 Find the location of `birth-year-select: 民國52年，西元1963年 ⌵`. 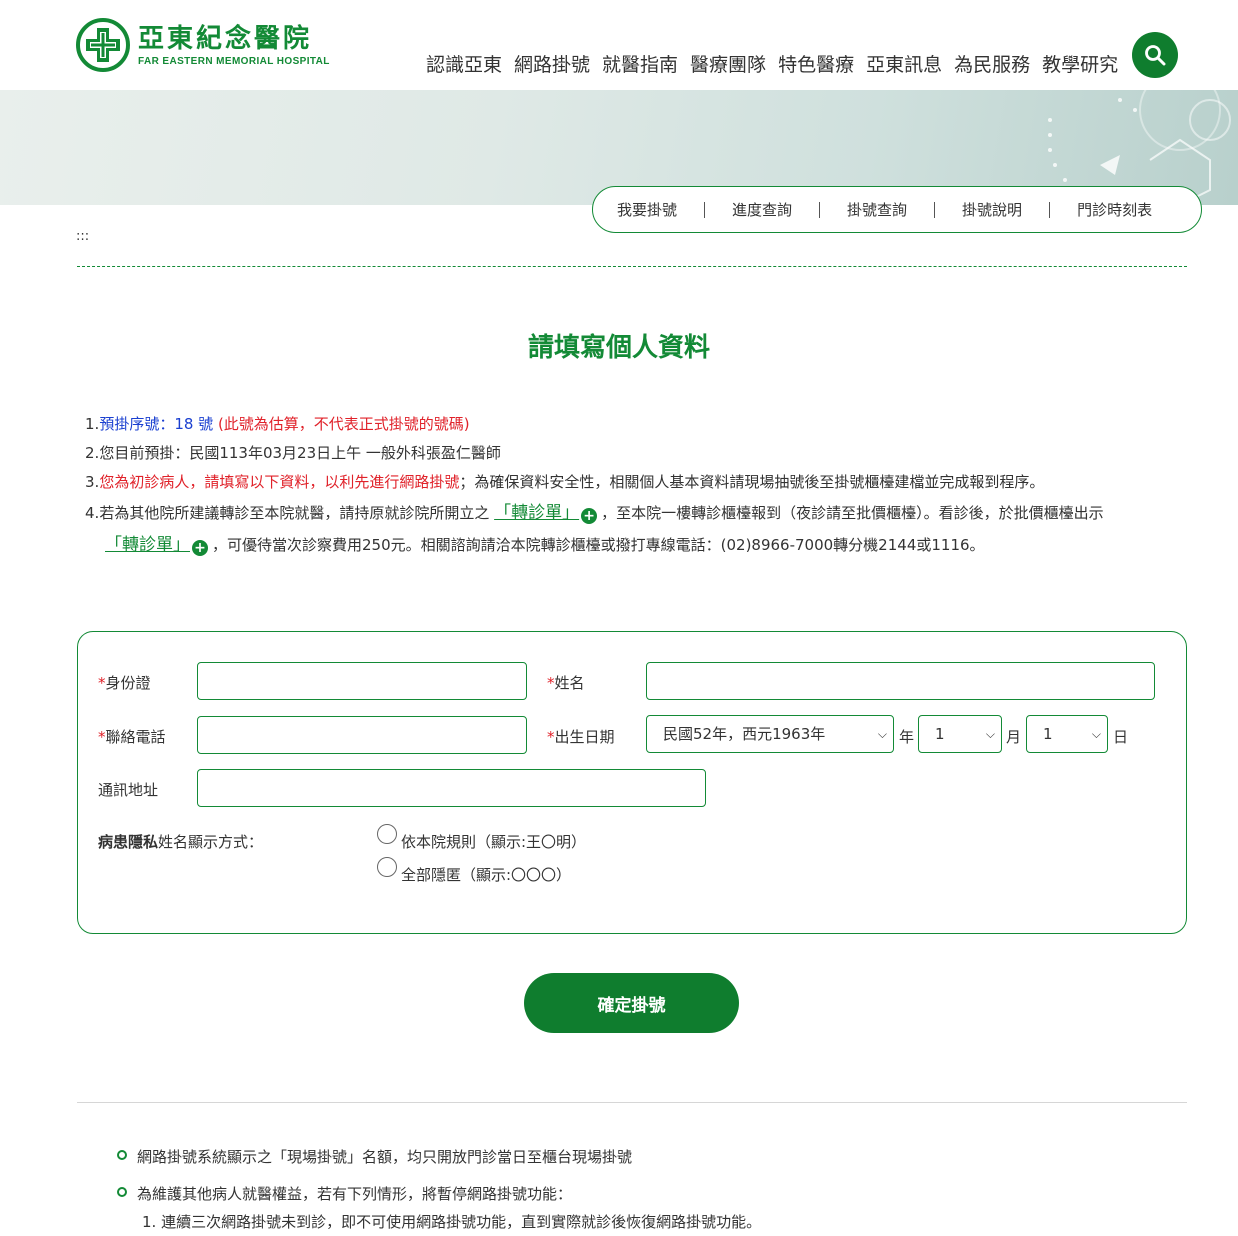

birth-year-select: 民國52年，西元1963年 ⌵ is located at coordinates (770, 734).